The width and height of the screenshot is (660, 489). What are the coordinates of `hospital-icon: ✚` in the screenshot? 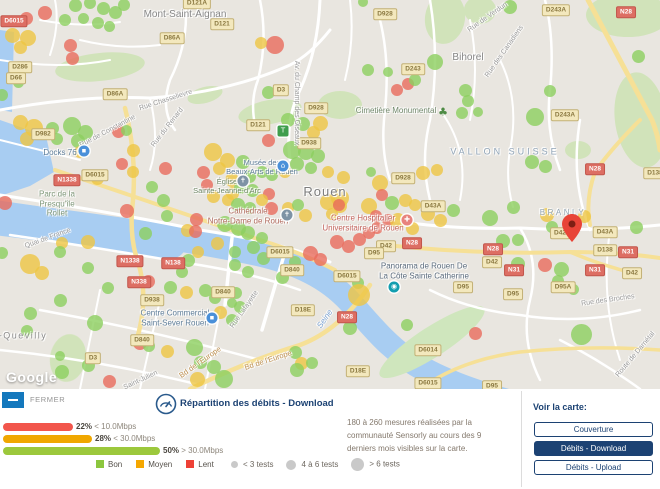 It's located at (407, 220).